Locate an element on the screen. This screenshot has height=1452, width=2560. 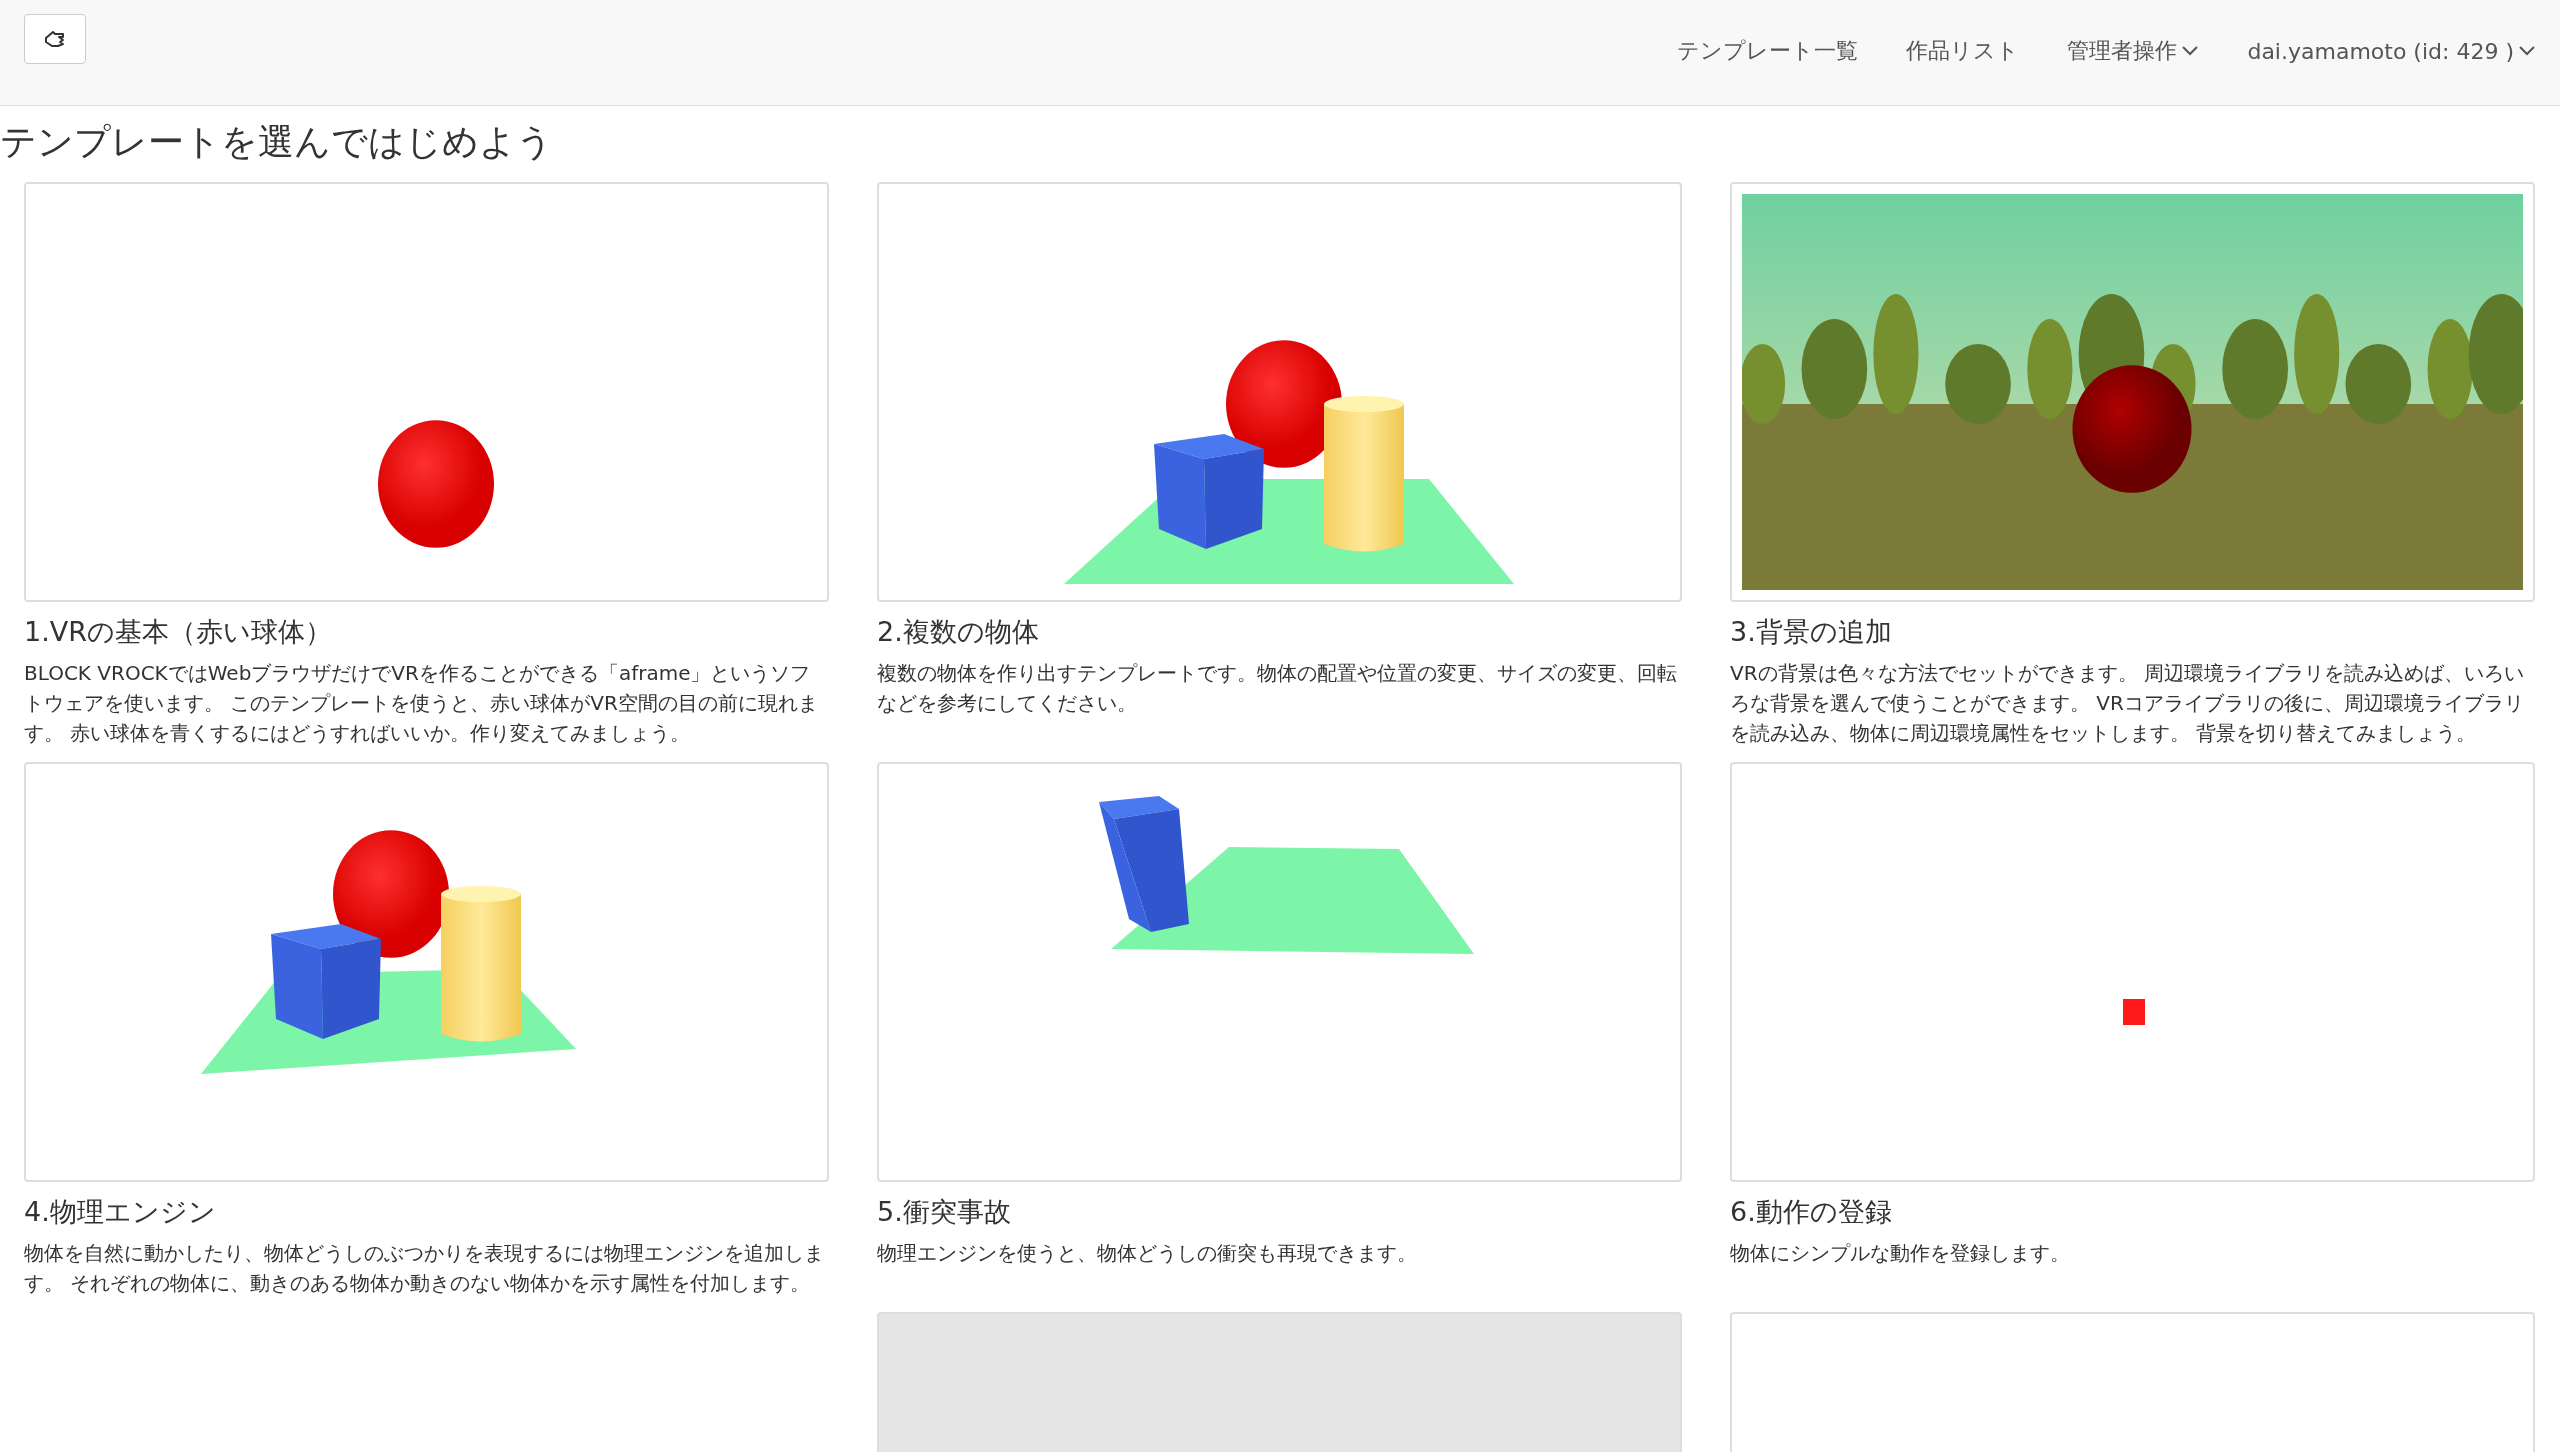
template-description: 複数の物体を作り出すテンプレートです。物体の配置や位置の変更、サイズの変更、回転などを参考にしてください。 is located at coordinates (1277, 688).